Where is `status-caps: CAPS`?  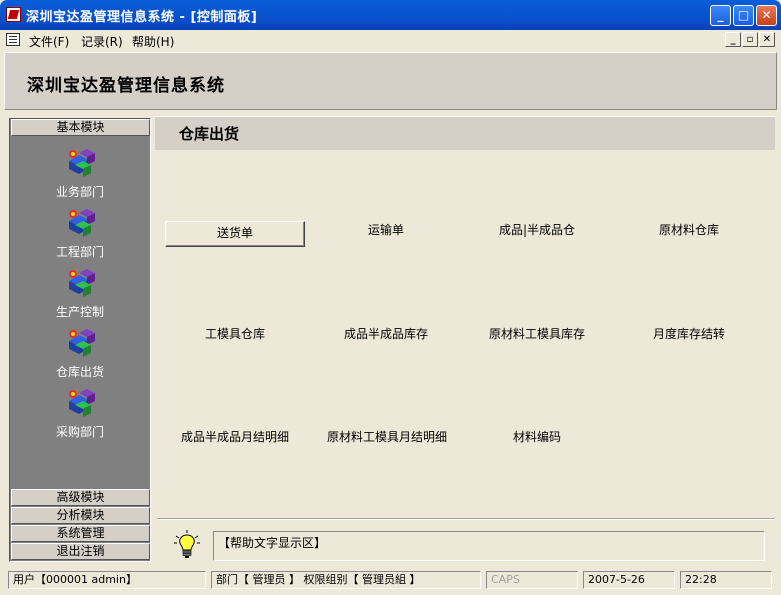
status-caps: CAPS is located at coordinates (532, 580).